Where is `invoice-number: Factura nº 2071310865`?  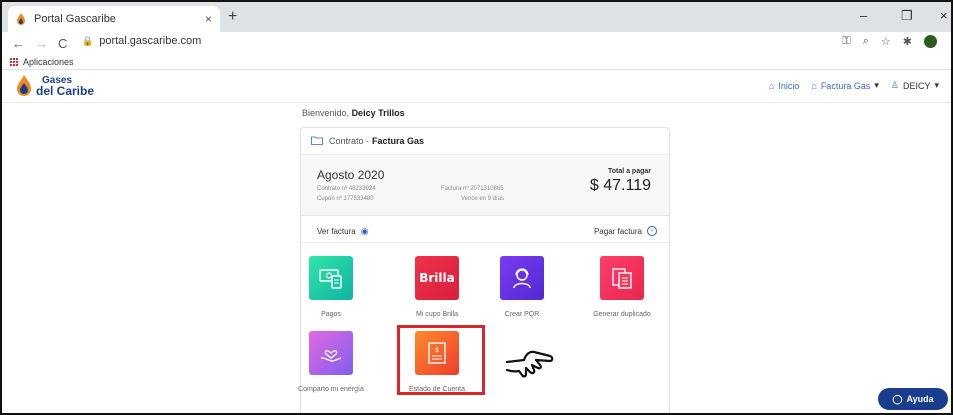
invoice-number: Factura nº 2071310865 is located at coordinates (472, 189).